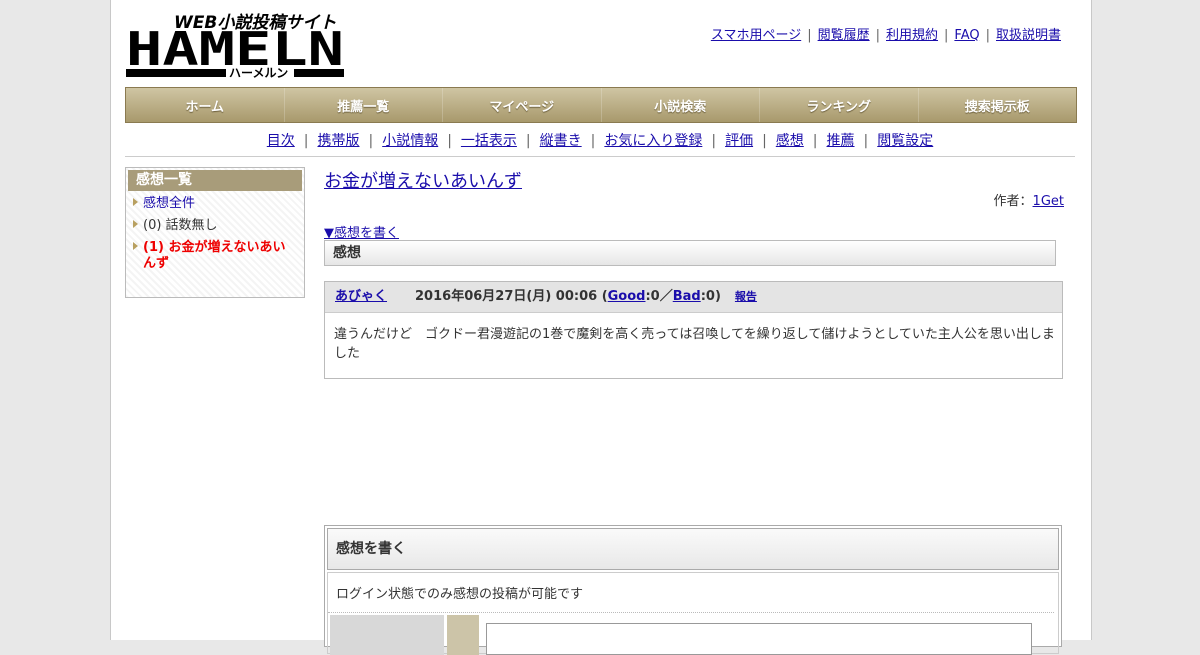  I want to click on main-nav: ホーム 推薦一覧 マイページ 小説検索 ランキング 捜索掲示板, so click(601, 105).